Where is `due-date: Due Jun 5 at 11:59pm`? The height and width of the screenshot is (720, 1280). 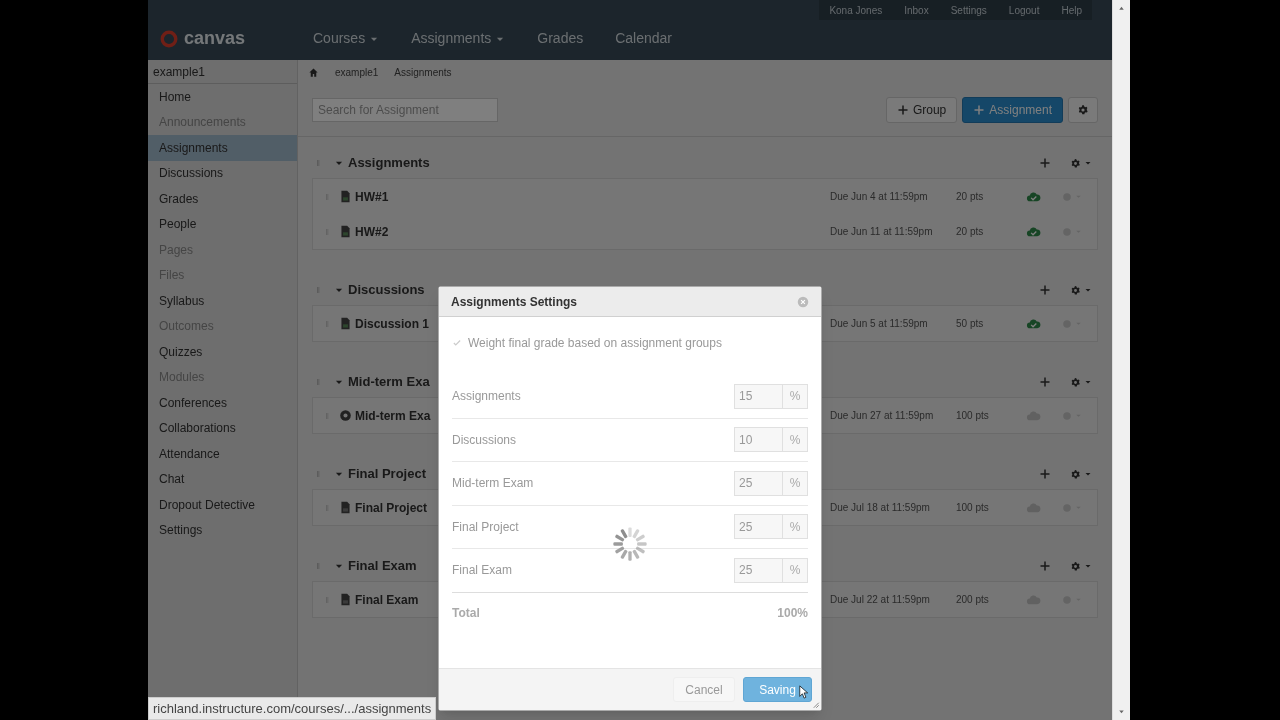 due-date: Due Jun 5 at 11:59pm is located at coordinates (879, 324).